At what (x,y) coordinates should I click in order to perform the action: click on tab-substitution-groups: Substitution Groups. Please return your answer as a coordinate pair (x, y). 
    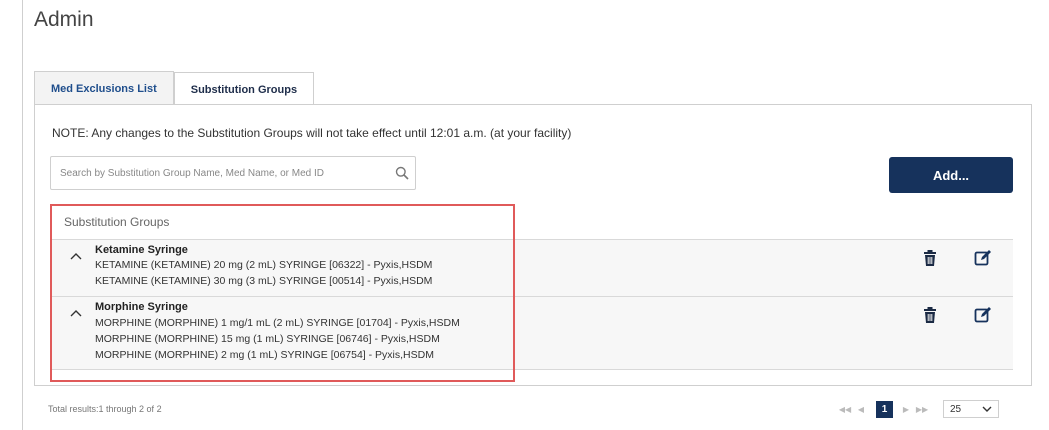
    Looking at the image, I should click on (244, 89).